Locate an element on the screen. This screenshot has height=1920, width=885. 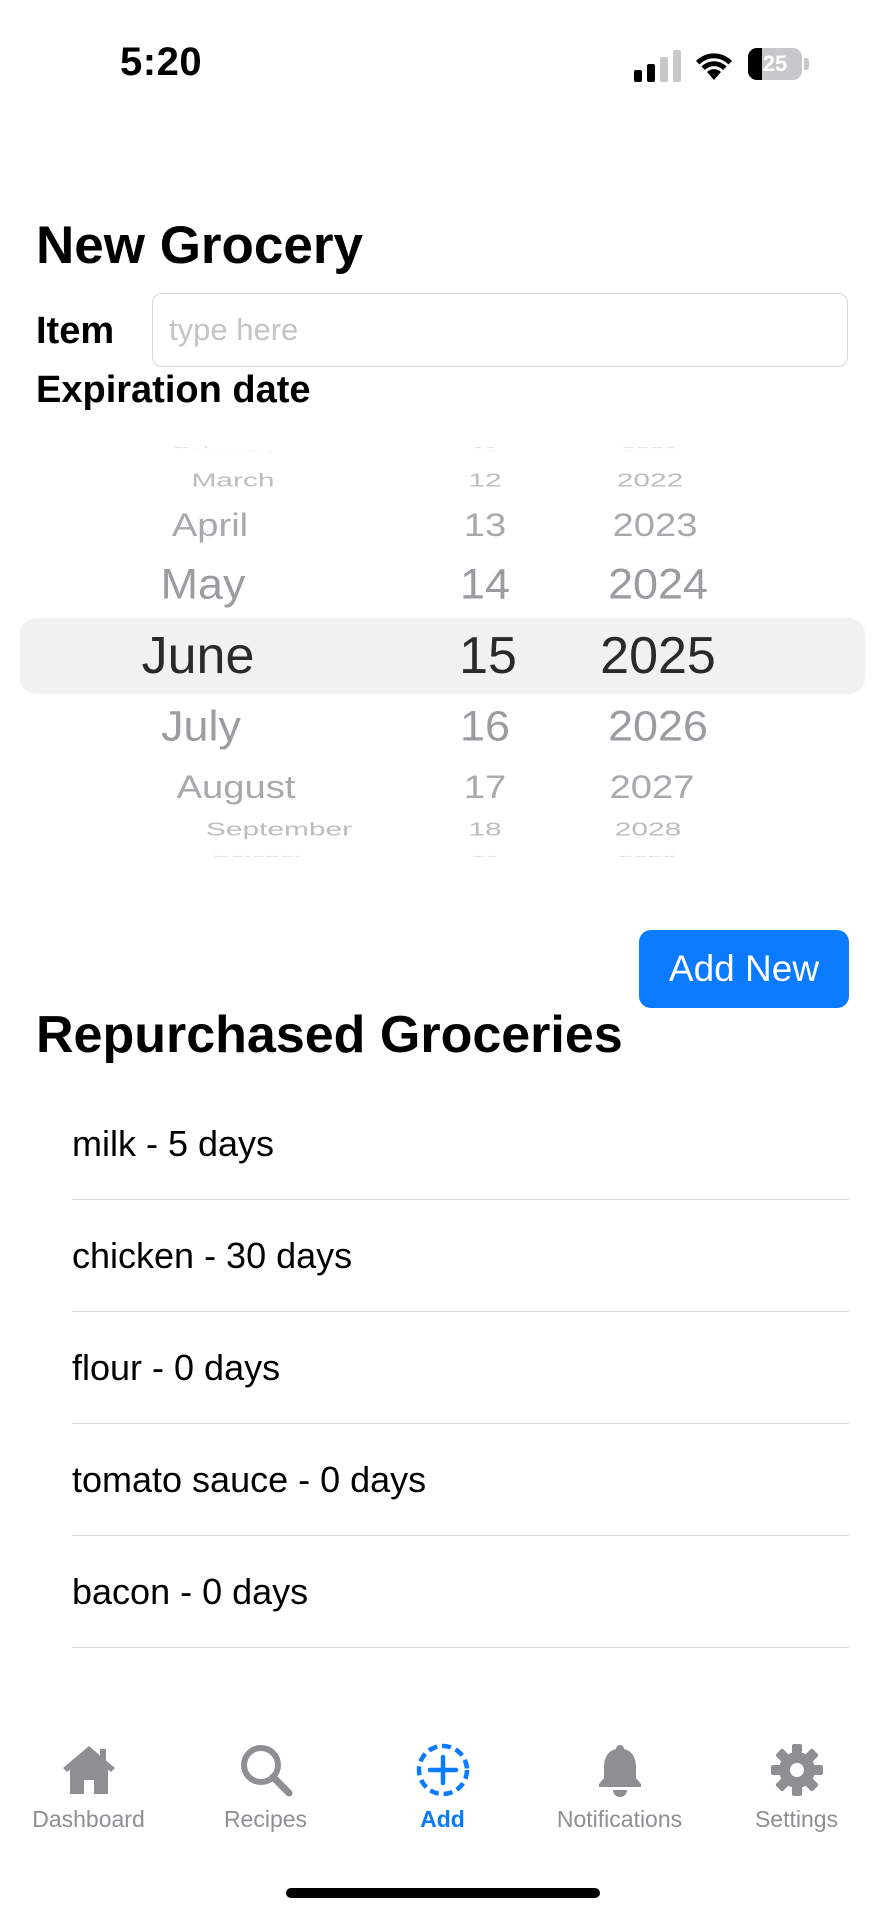
tab-notifications: Notifications is located at coordinates (619, 1786).